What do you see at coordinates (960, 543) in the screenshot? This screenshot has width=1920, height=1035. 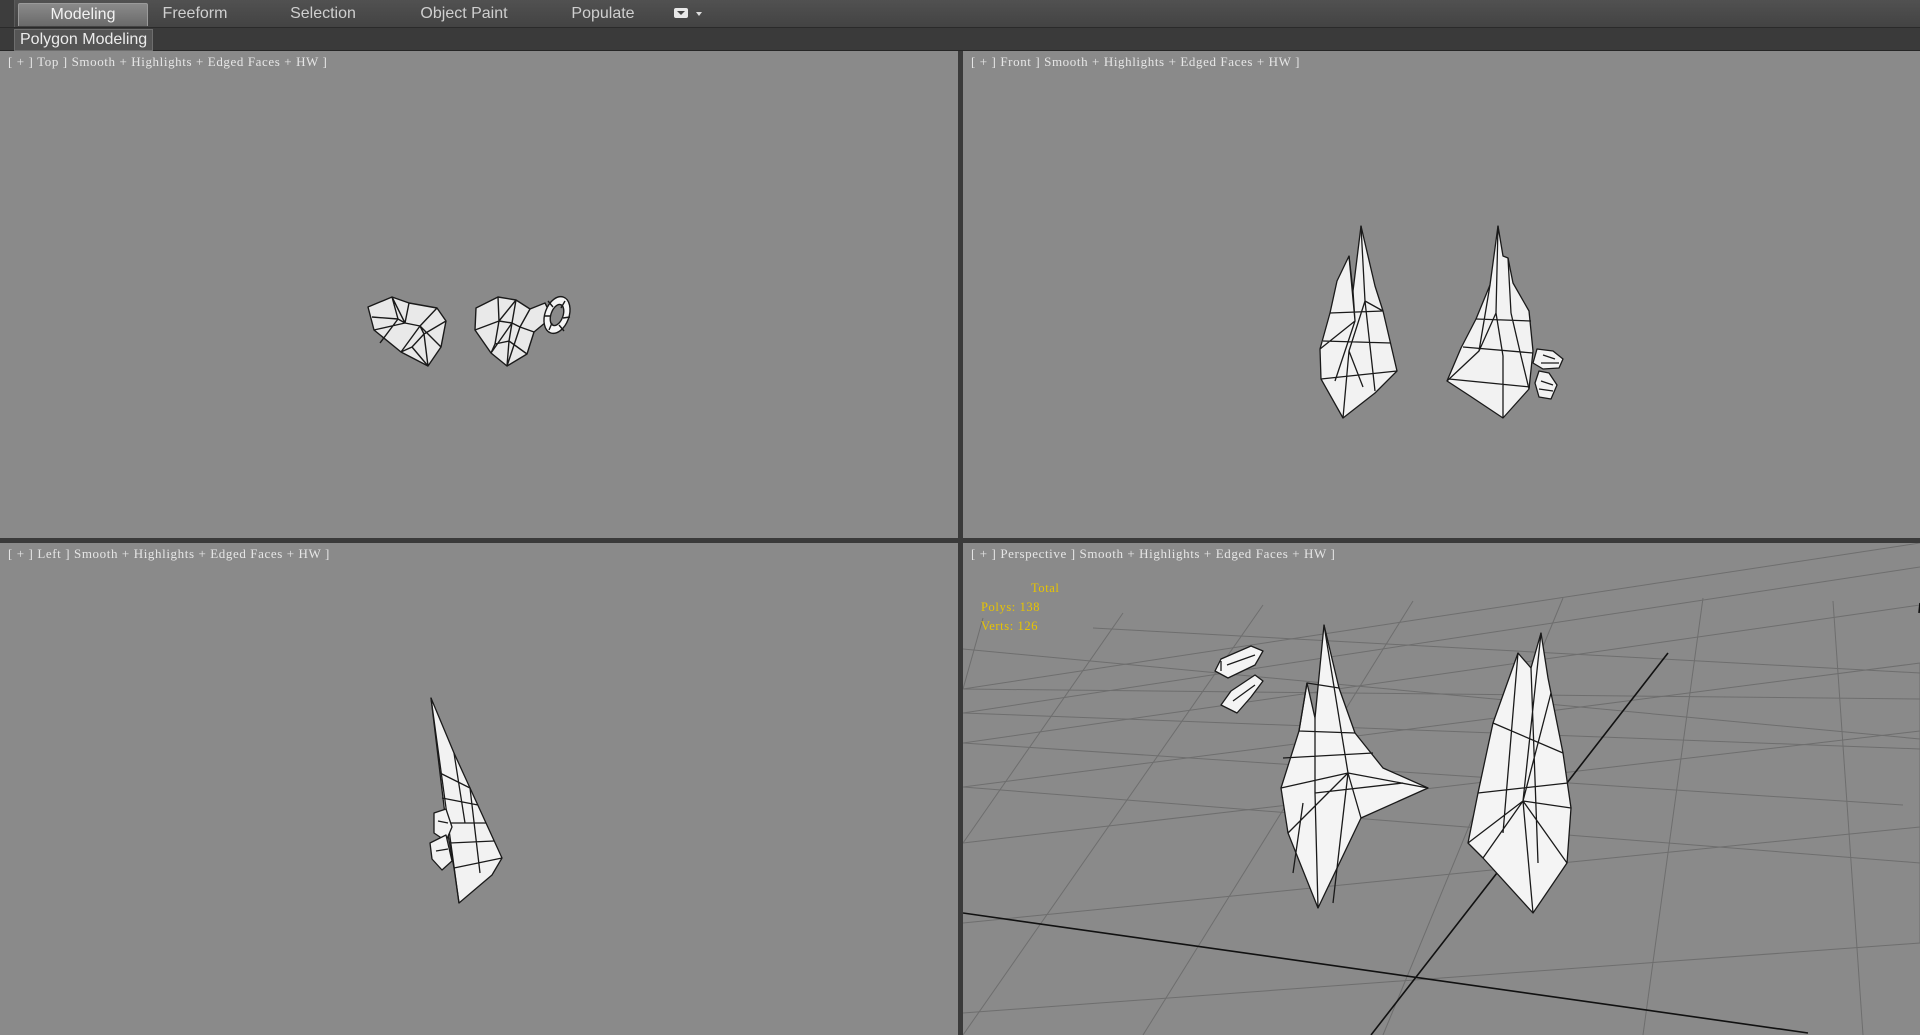 I see `viewport-divider-vertical` at bounding box center [960, 543].